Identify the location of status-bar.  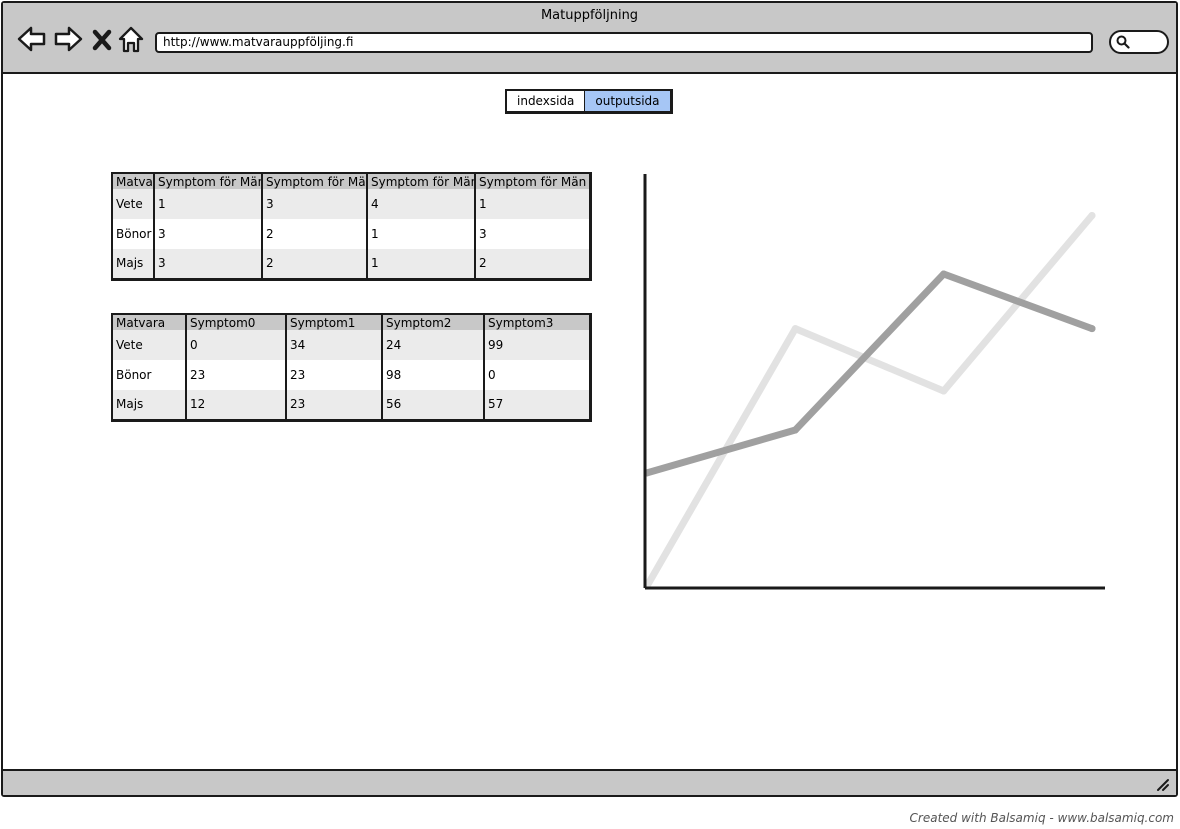
(589, 782).